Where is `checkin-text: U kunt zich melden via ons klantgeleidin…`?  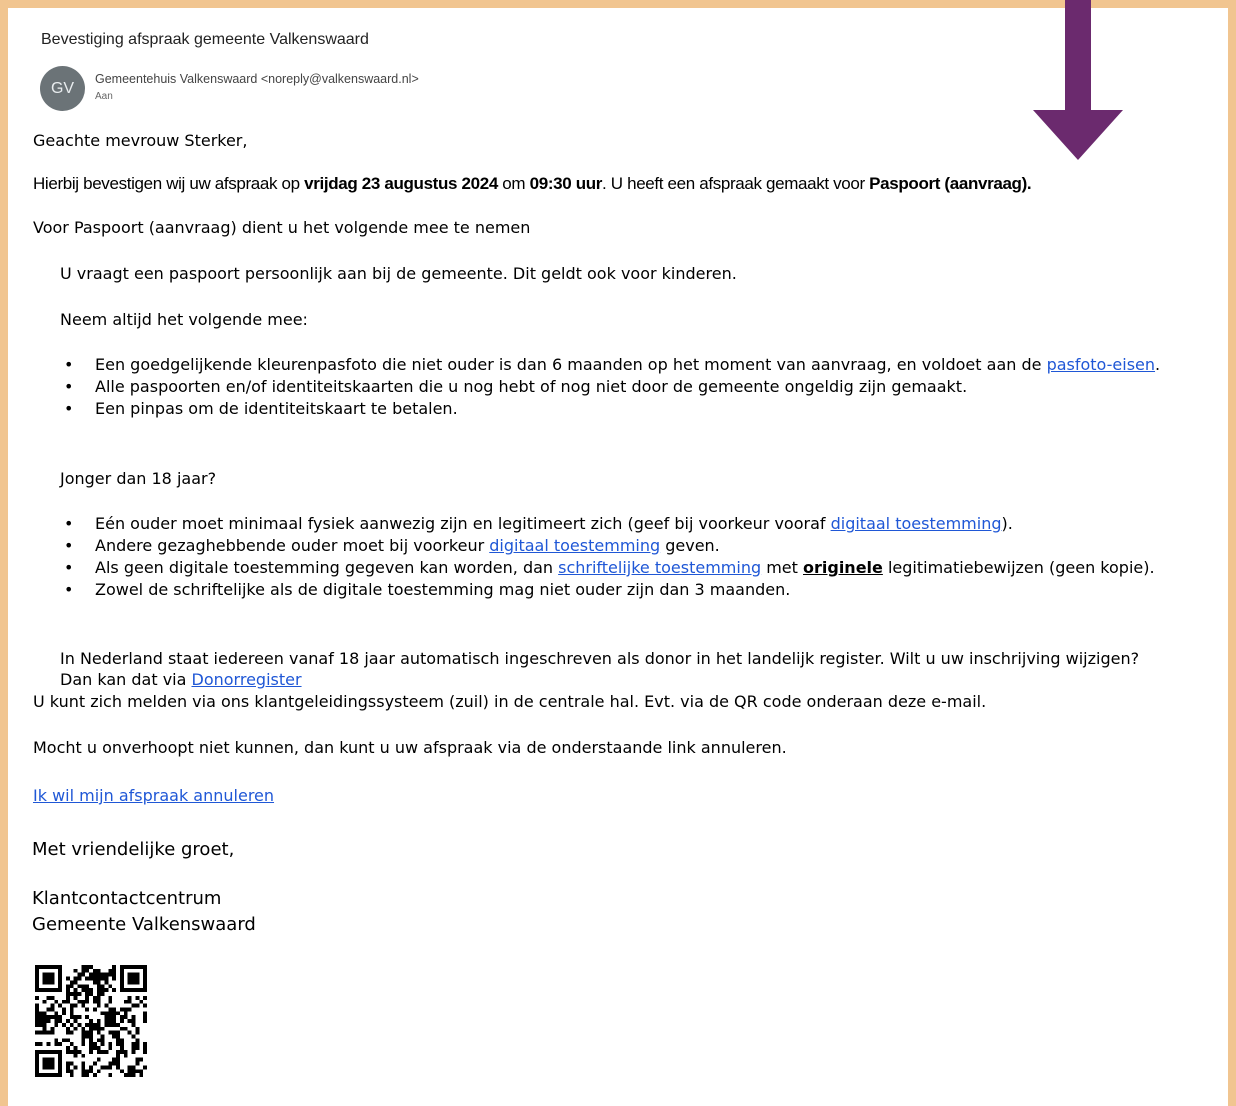 checkin-text: U kunt zich melden via ons klantgeleidin… is located at coordinates (510, 701).